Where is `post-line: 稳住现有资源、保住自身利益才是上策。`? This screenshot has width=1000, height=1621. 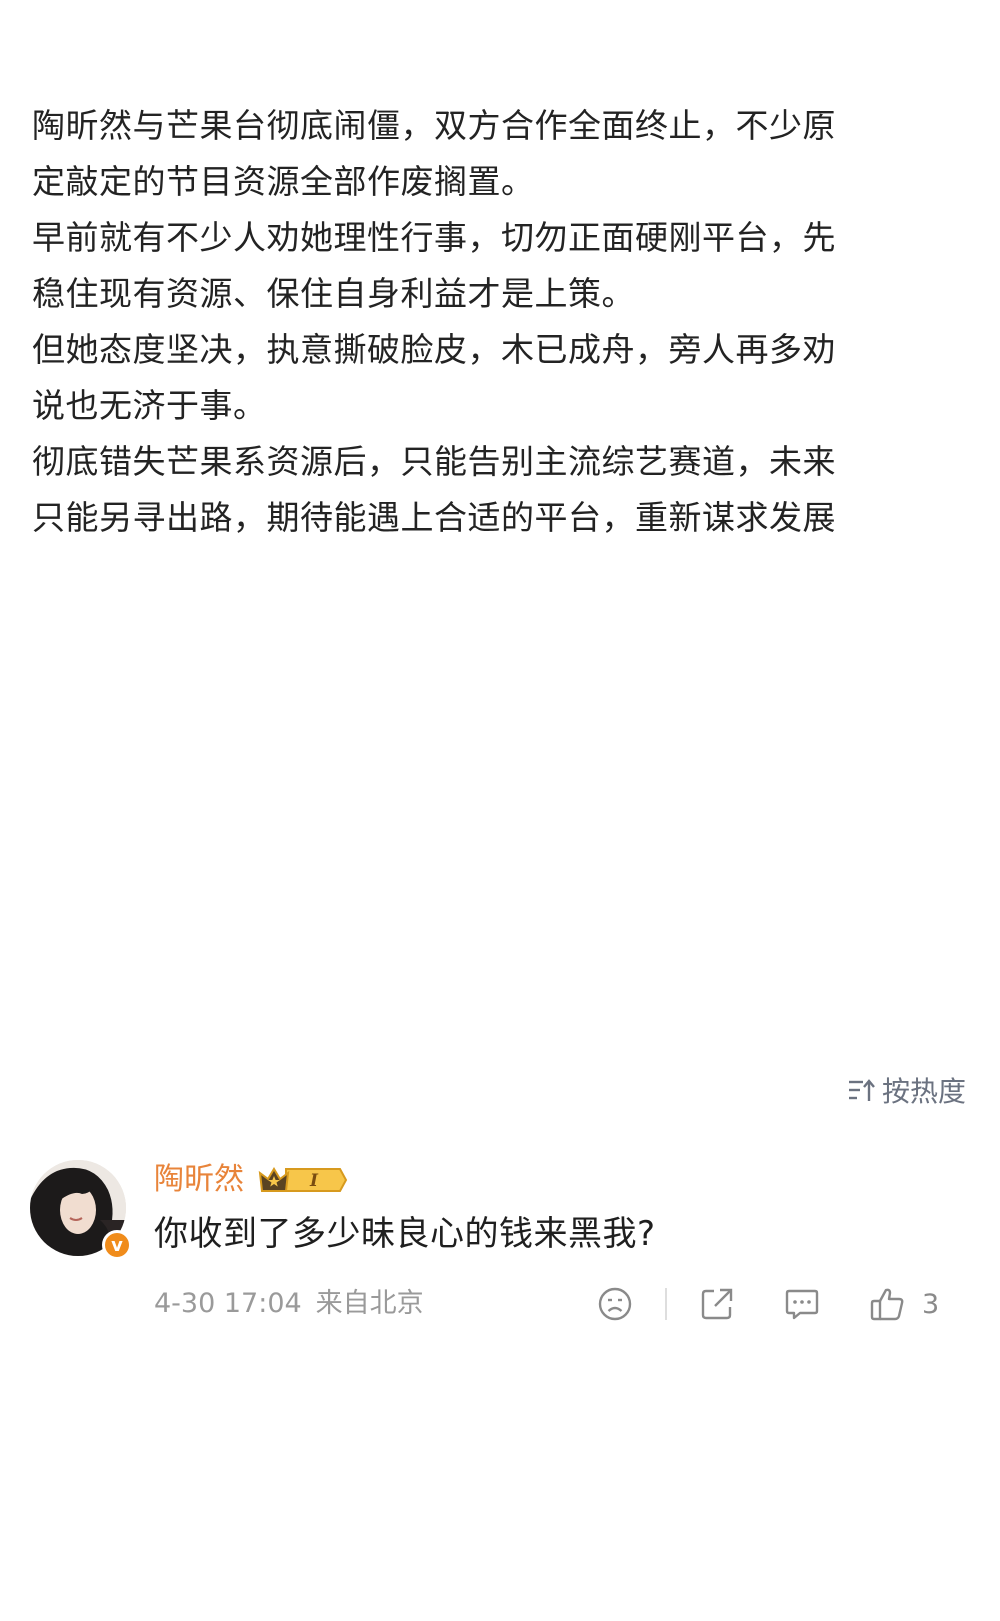
post-line: 稳住现有资源、保住自身利益才是上策。 is located at coordinates (333, 293).